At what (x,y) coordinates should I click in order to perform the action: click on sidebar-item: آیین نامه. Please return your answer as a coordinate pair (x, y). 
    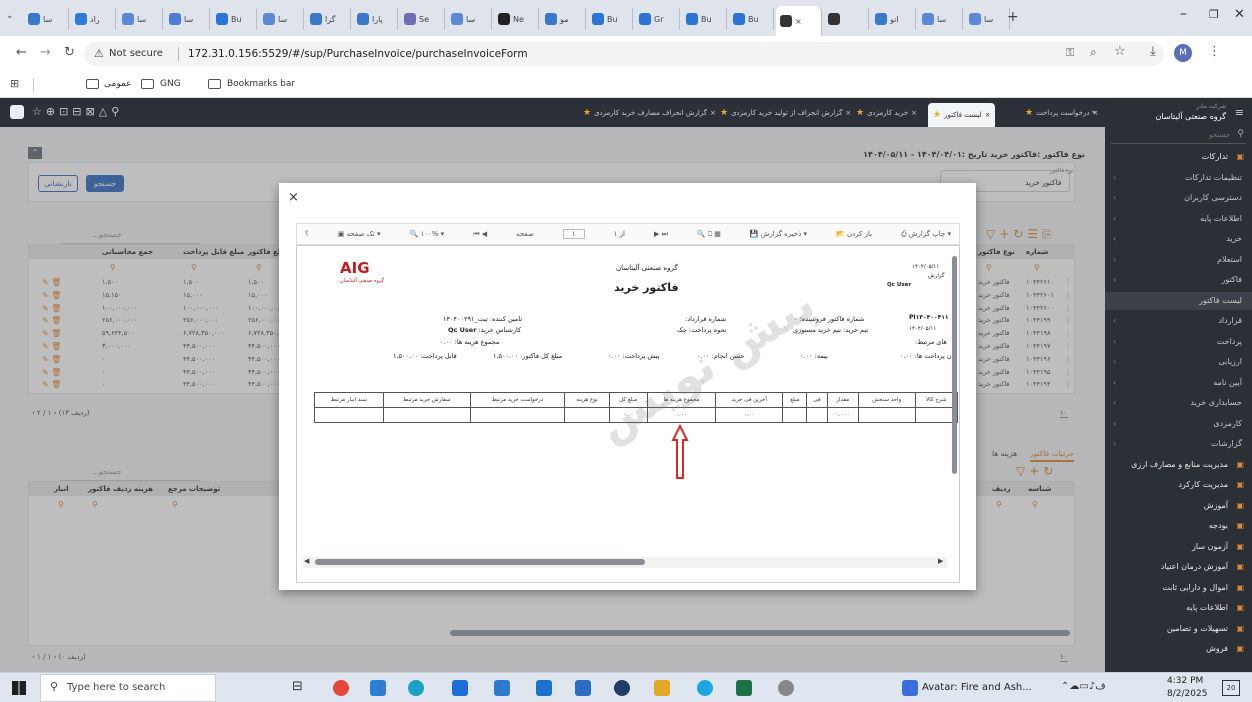
    Looking at the image, I should click on (1227, 382).